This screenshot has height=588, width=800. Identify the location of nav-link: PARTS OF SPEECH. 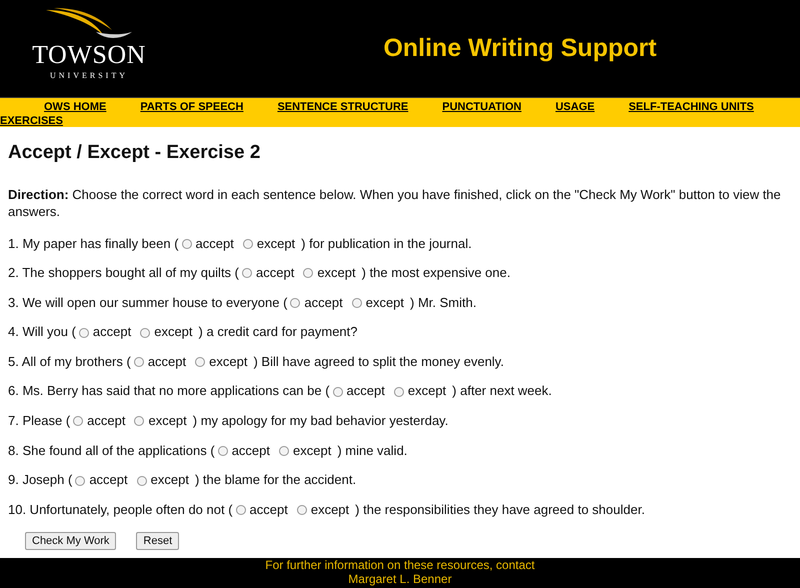
(192, 107).